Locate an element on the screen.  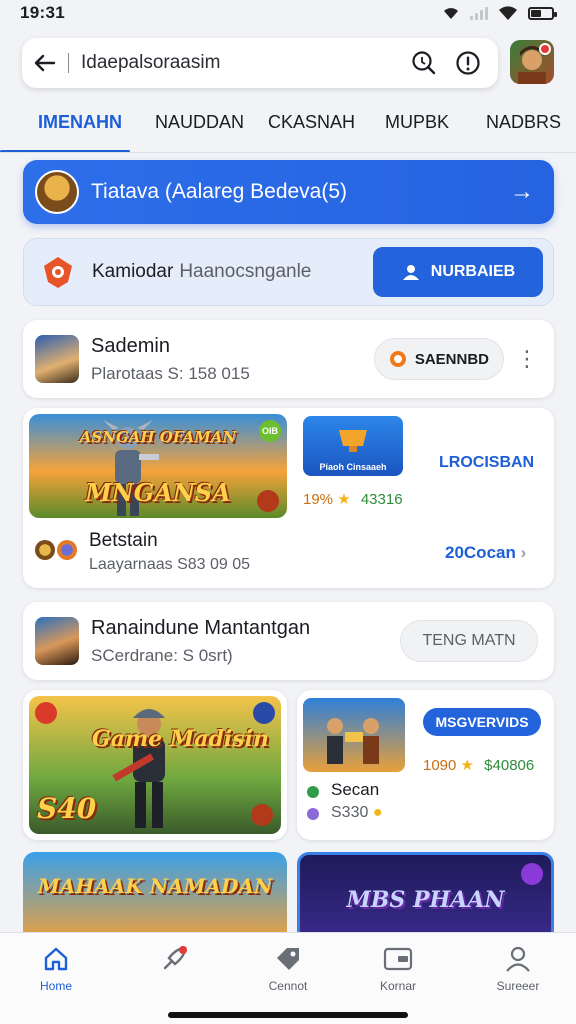
profile-avatar is located at coordinates (532, 62).